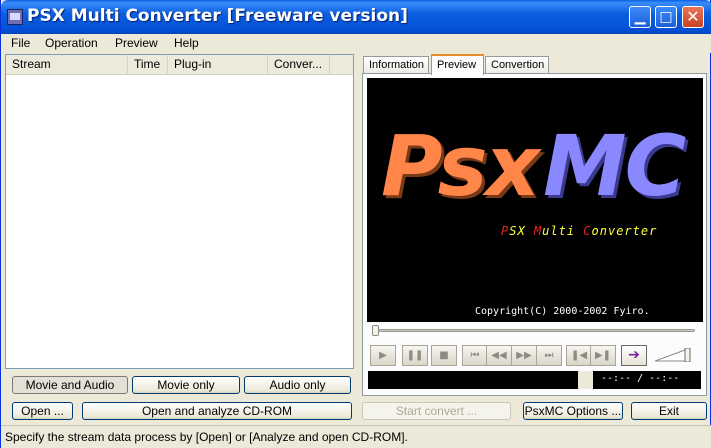 The width and height of the screenshot is (711, 448). I want to click on pause-icon: ❚❚, so click(415, 355).